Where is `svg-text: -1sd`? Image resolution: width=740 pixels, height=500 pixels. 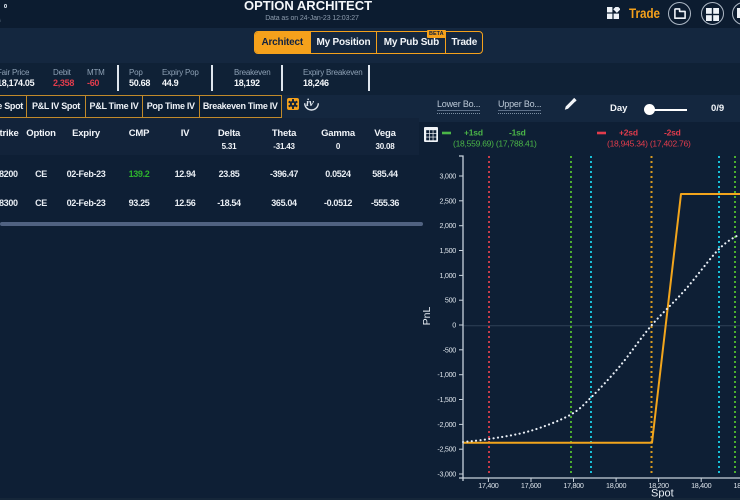 svg-text: -1sd is located at coordinates (517, 133).